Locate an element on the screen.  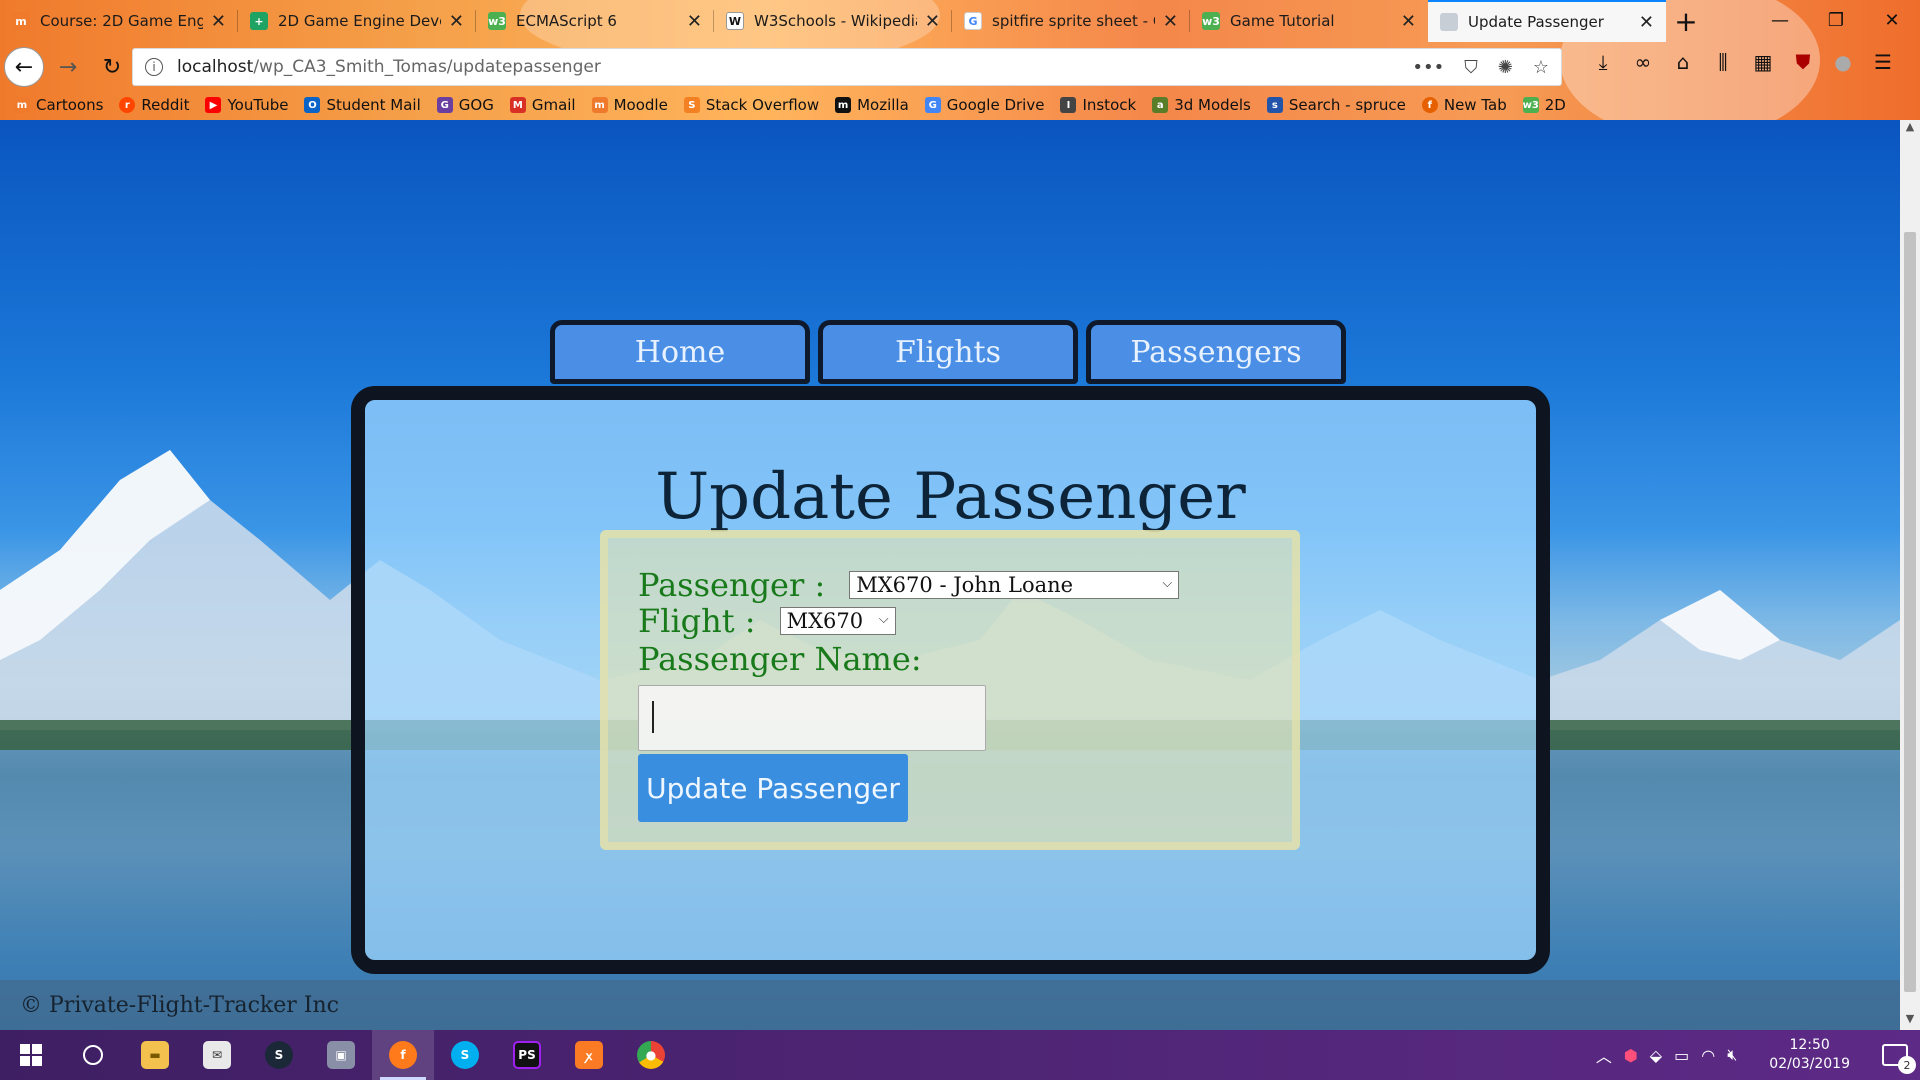
browser-tab: + 2D Game Engine Develo ✕ is located at coordinates (357, 21).